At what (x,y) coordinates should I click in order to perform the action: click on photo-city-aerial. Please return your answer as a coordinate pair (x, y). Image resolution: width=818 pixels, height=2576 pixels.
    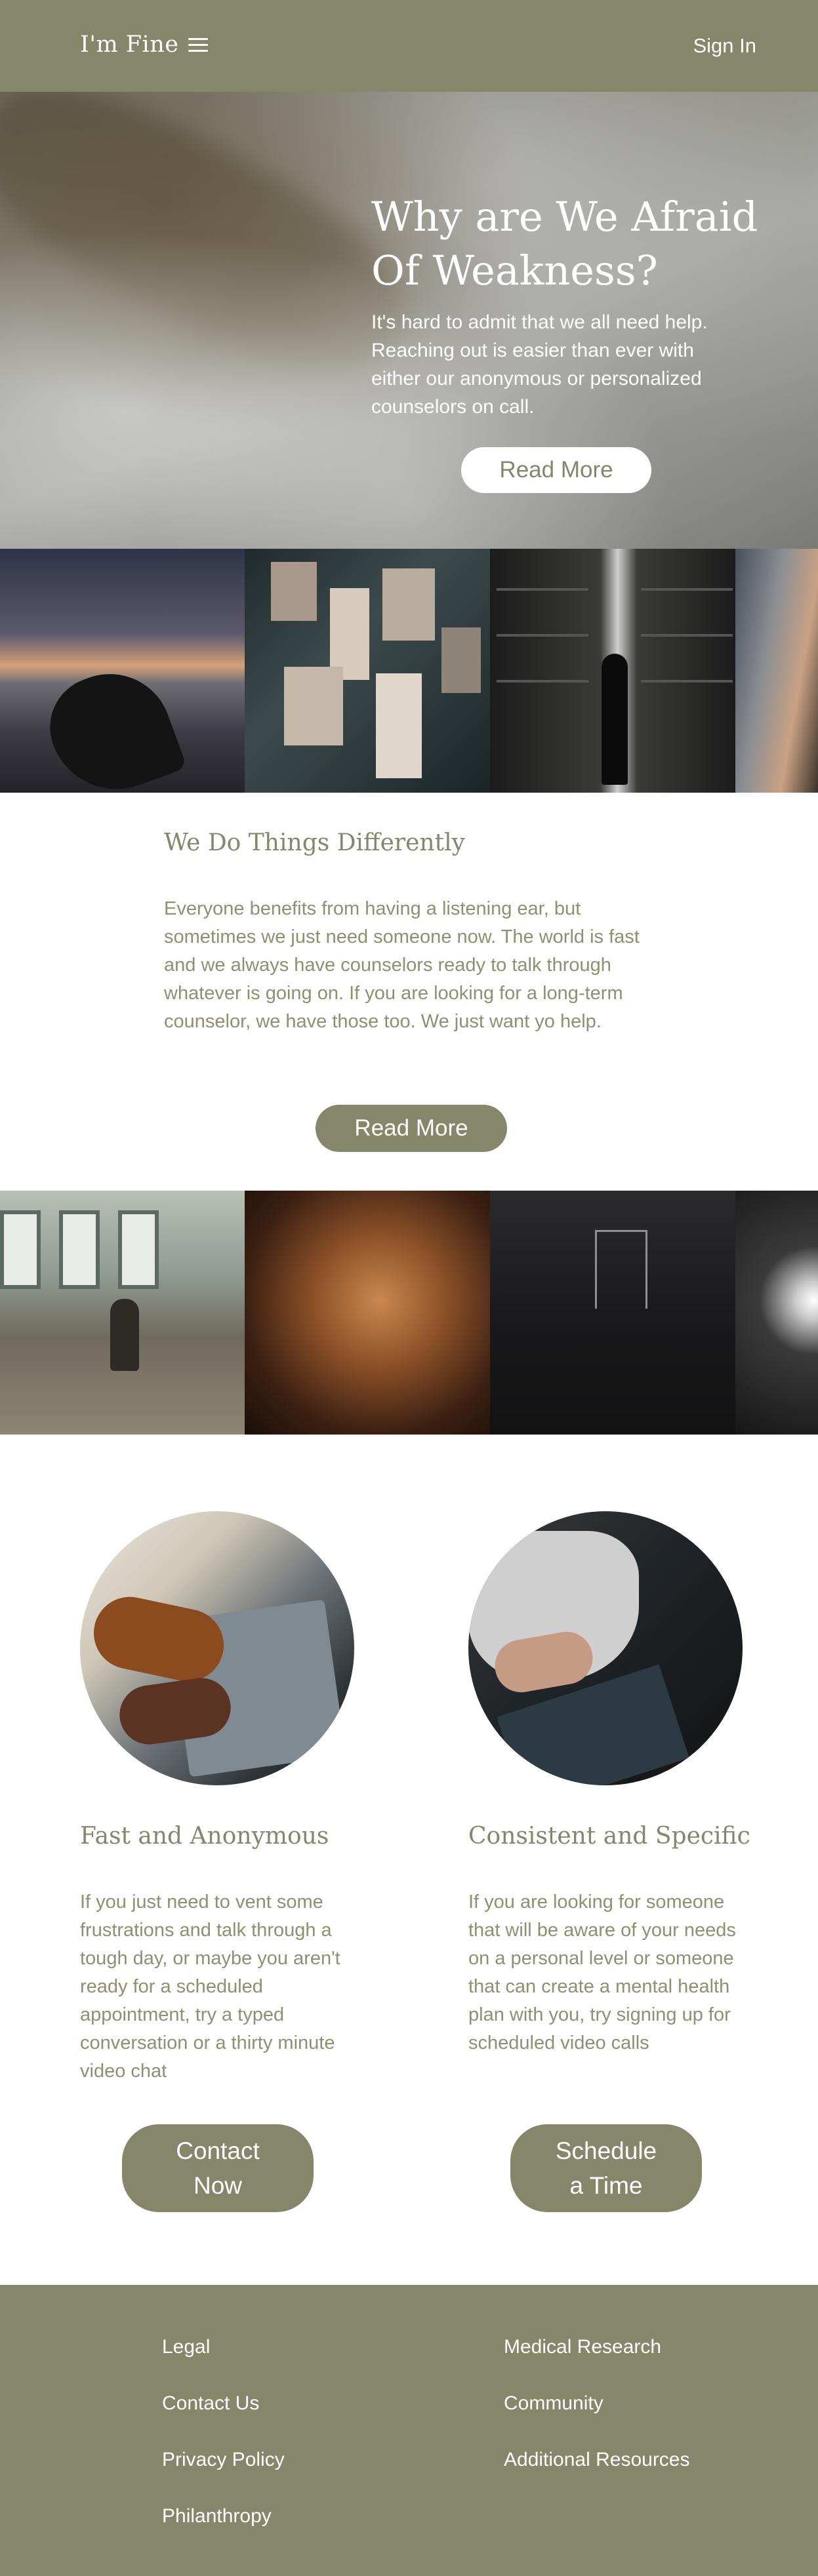
    Looking at the image, I should click on (367, 671).